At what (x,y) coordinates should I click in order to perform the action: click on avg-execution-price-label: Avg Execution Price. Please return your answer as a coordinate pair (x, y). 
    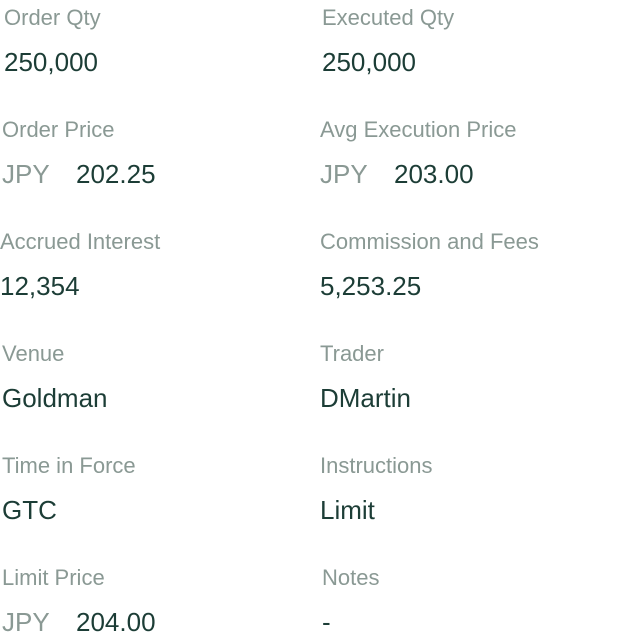
    Looking at the image, I should click on (418, 129).